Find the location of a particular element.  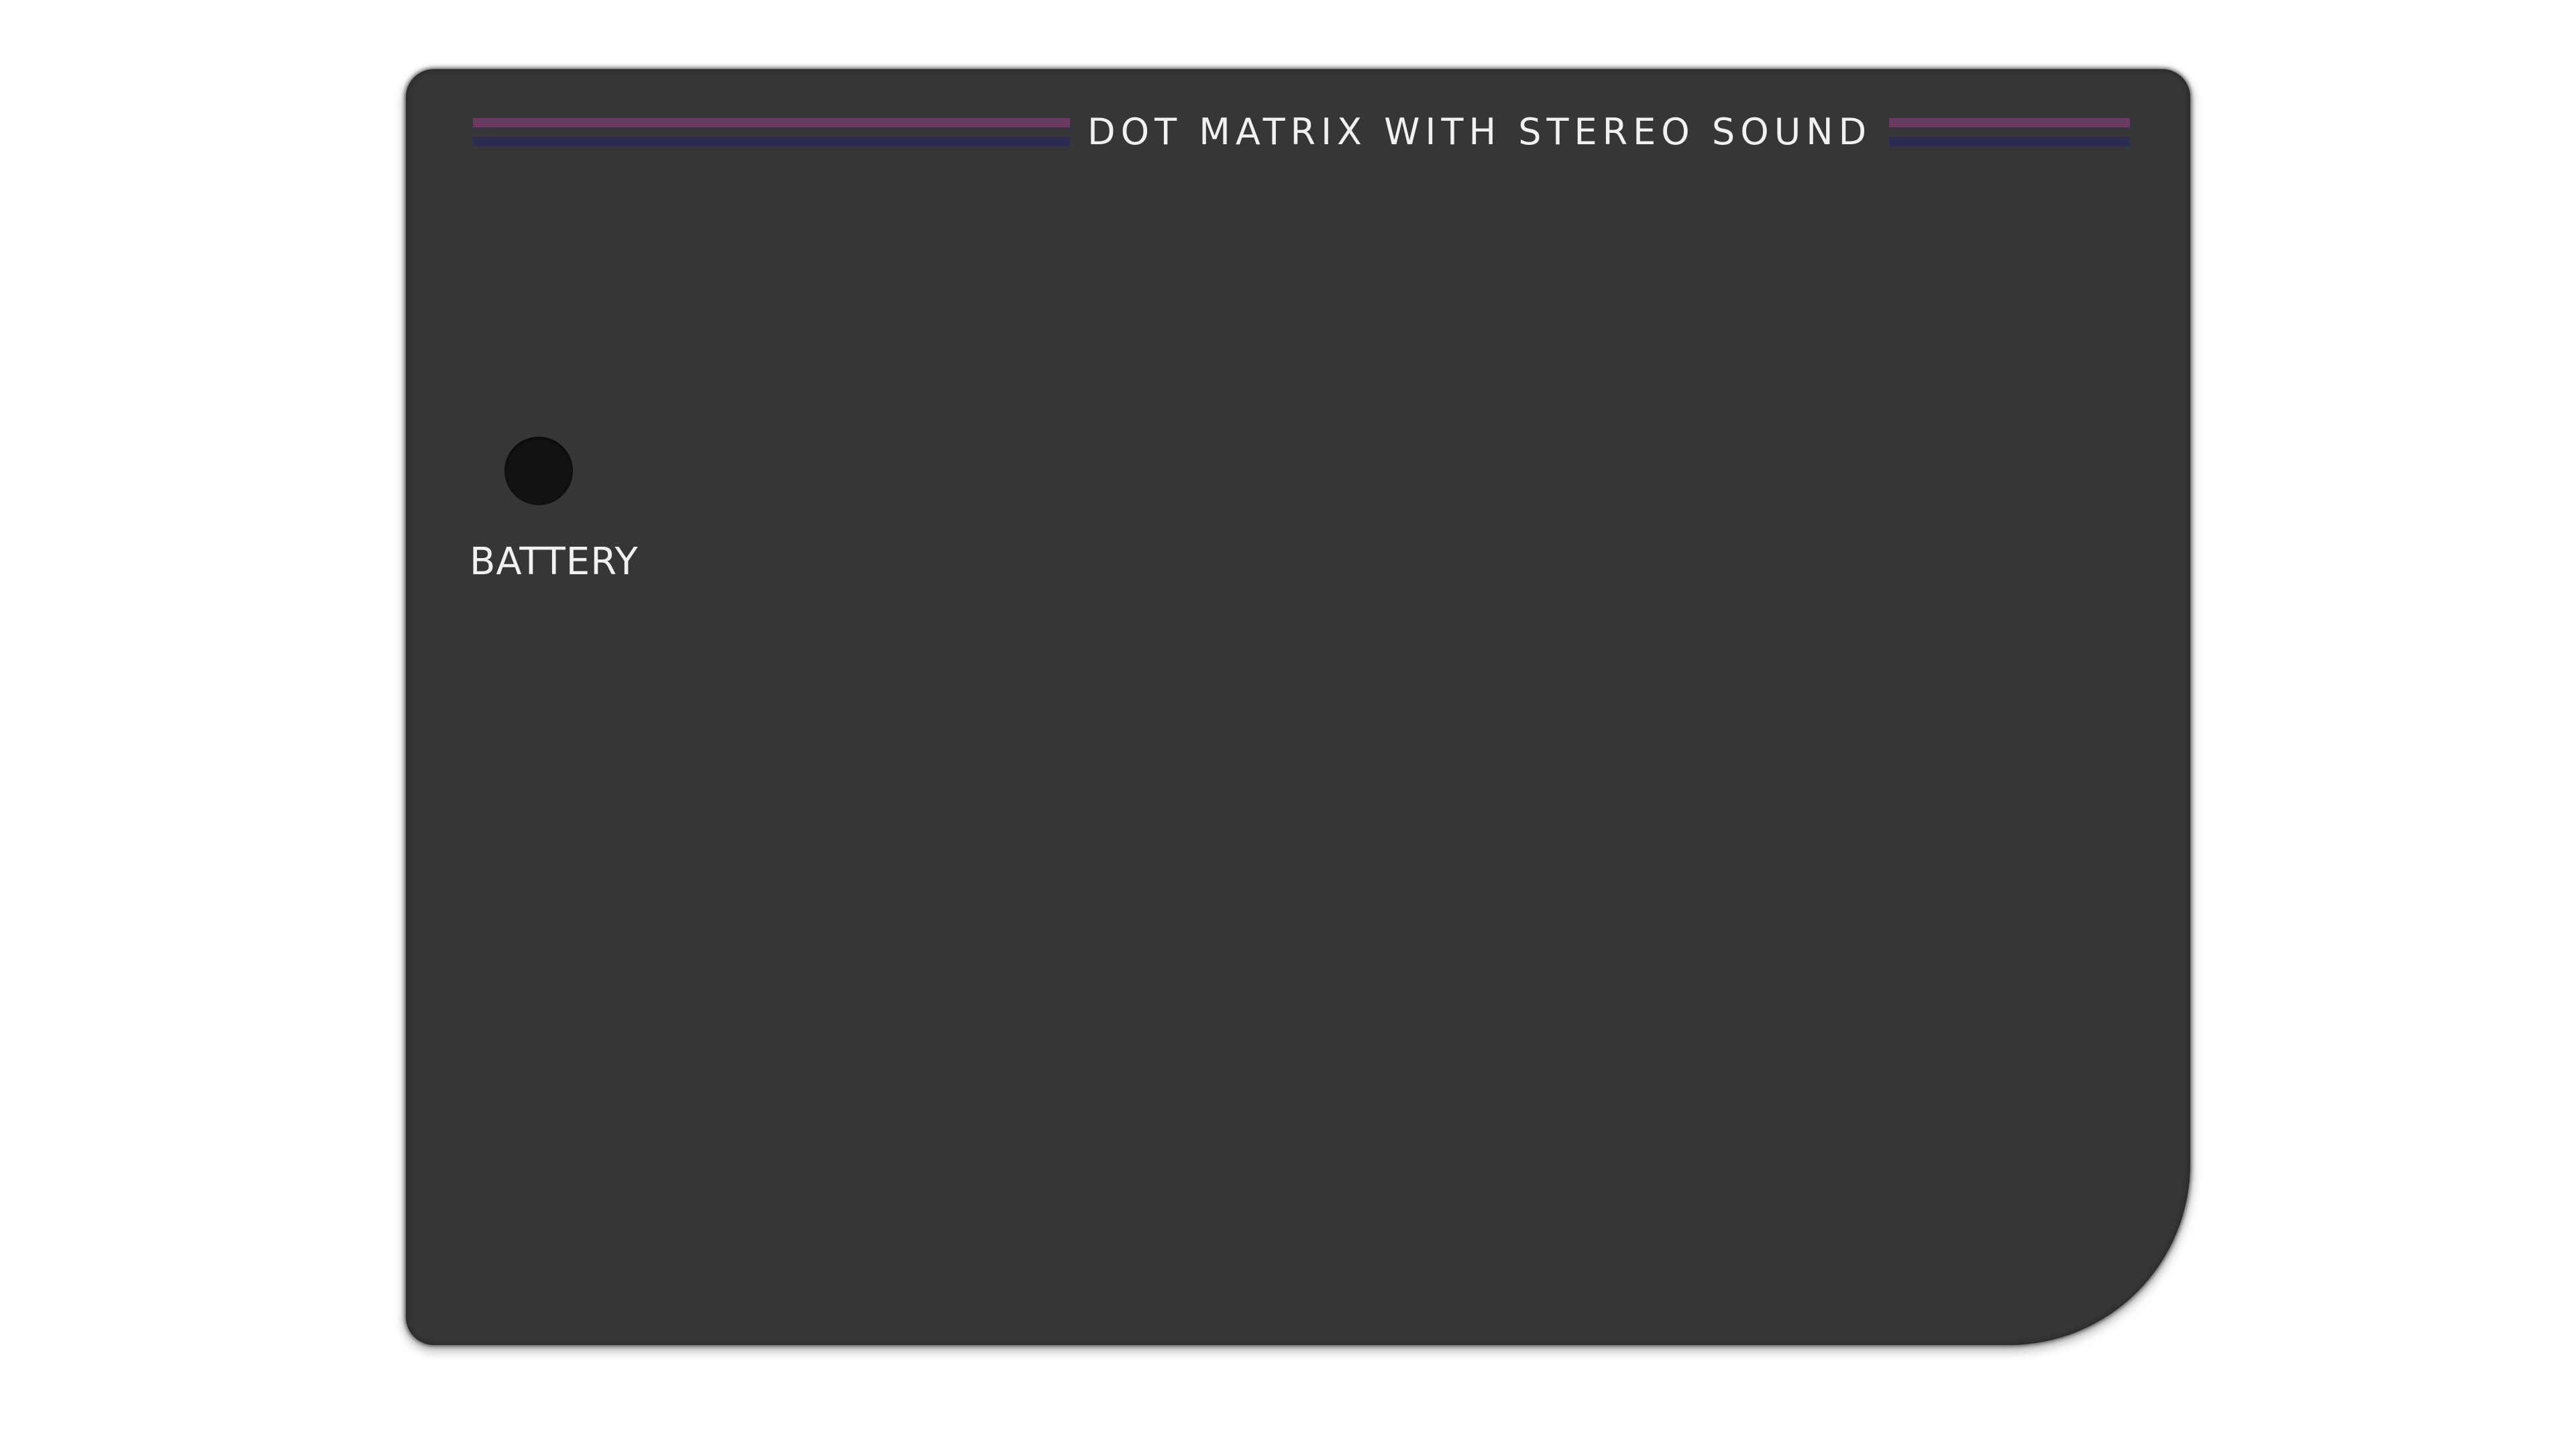

battery-indicator-icon is located at coordinates (538, 471).